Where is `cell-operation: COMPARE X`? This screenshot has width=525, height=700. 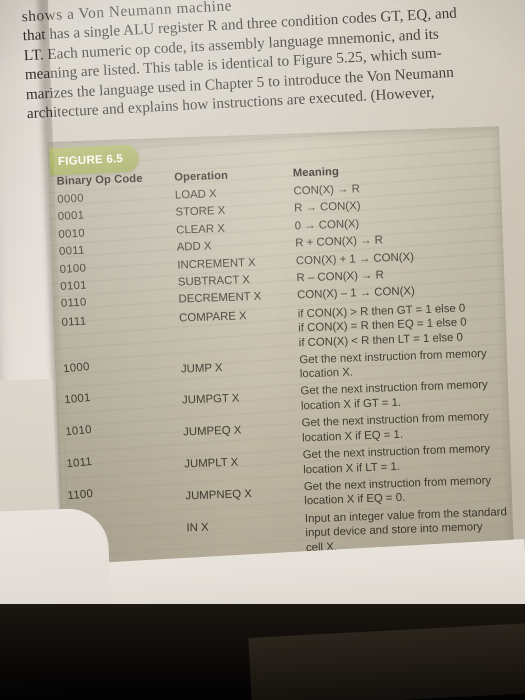
cell-operation: COMPARE X is located at coordinates (212, 317).